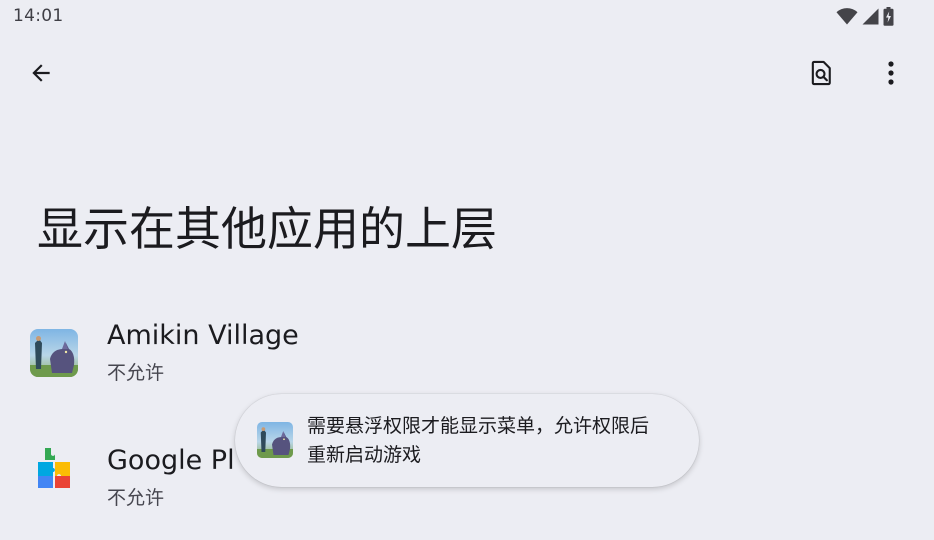  Describe the element at coordinates (847, 16) in the screenshot. I see `wifi-icon` at that location.